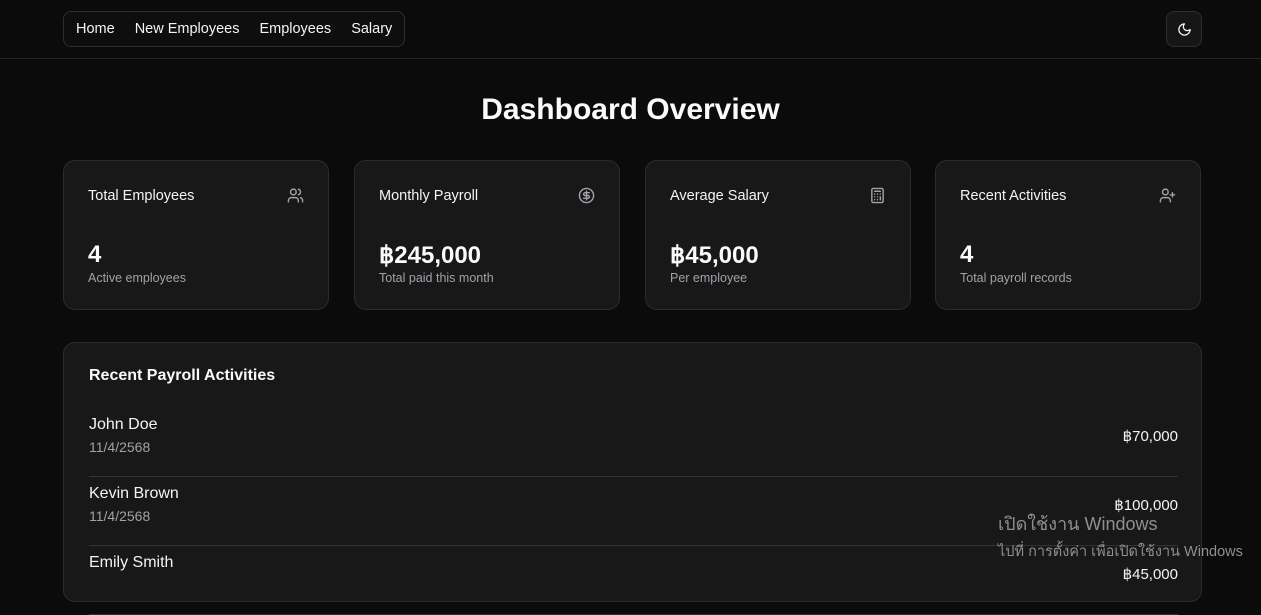 This screenshot has width=1261, height=615. What do you see at coordinates (630, 29) in the screenshot?
I see `top-bar: Home New Employees Employees Salary` at bounding box center [630, 29].